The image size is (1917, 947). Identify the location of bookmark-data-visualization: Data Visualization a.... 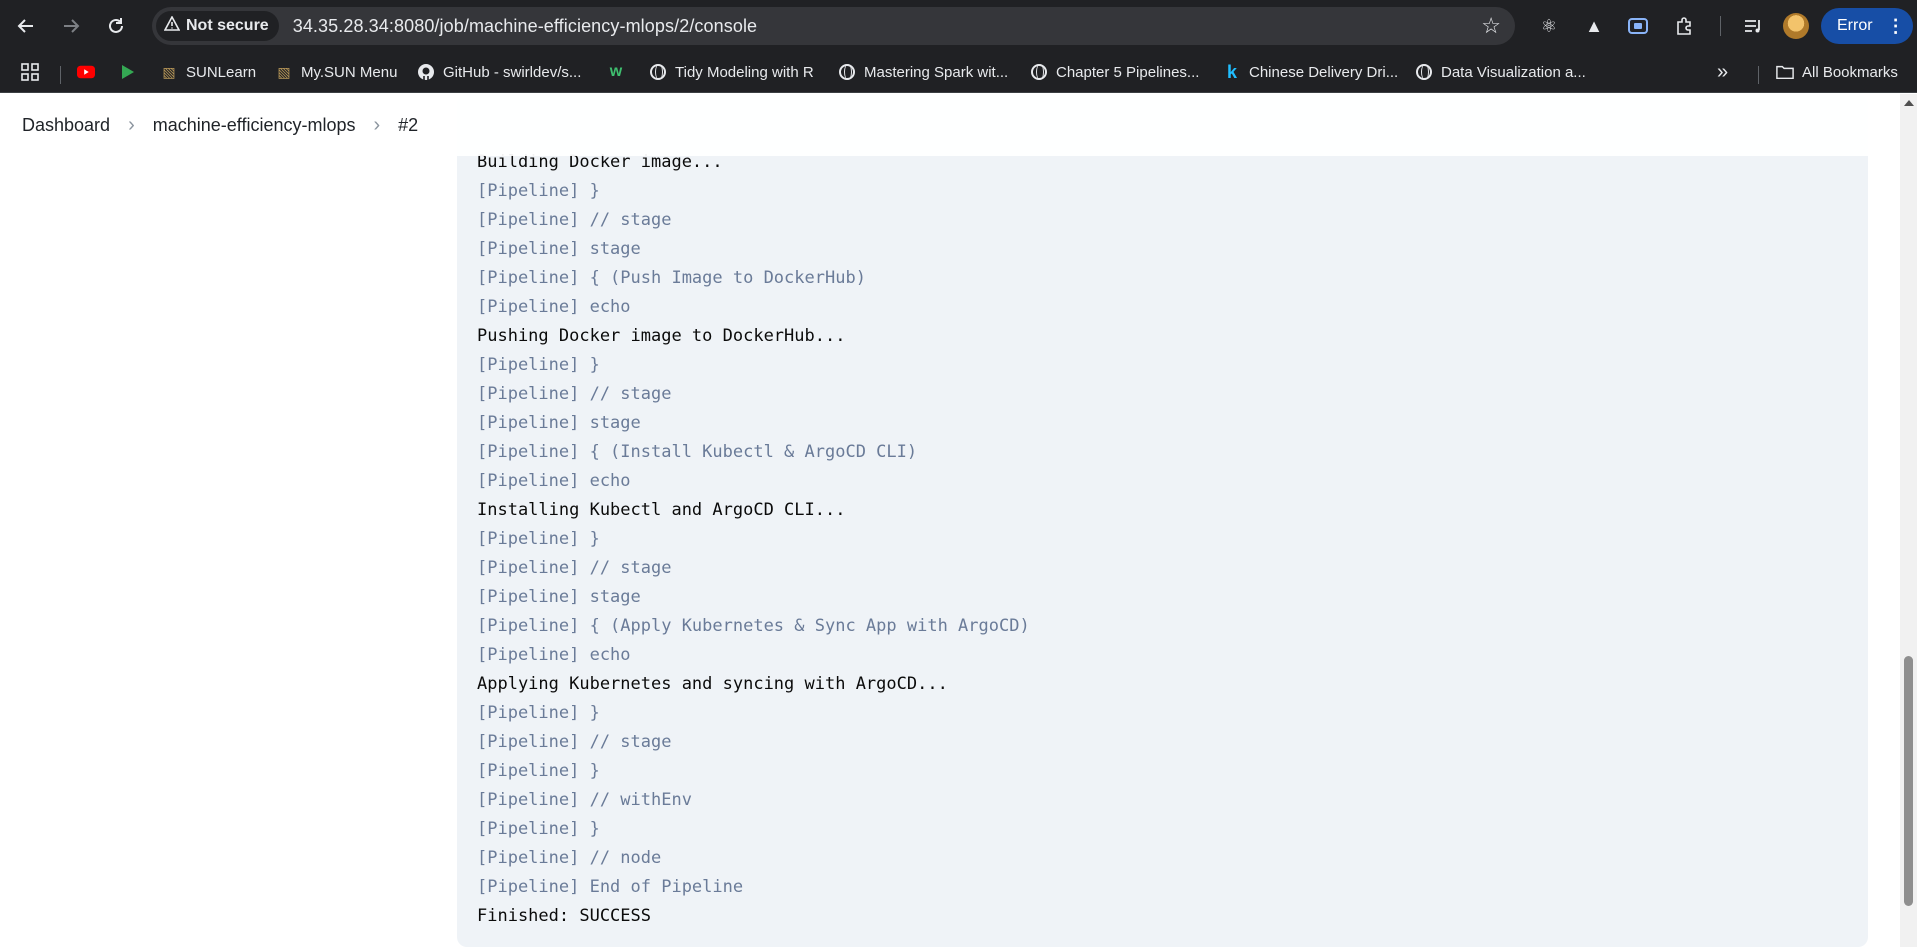
(1500, 72).